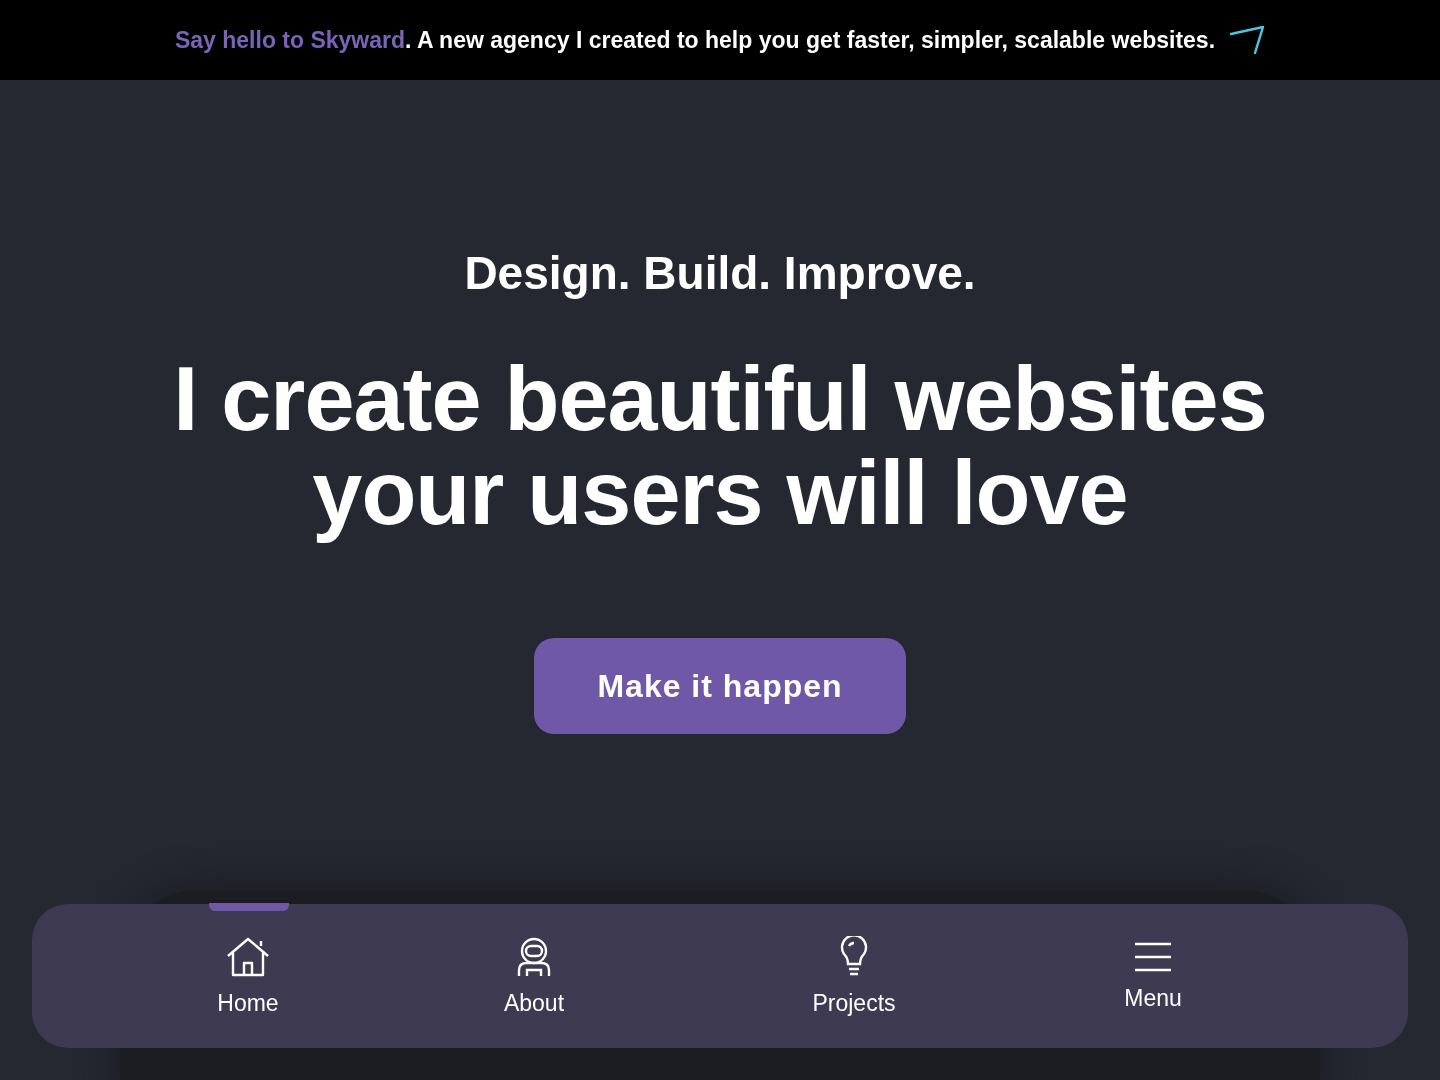 Image resolution: width=1440 pixels, height=1080 pixels. What do you see at coordinates (720, 686) in the screenshot?
I see `cta-button: Make it happen` at bounding box center [720, 686].